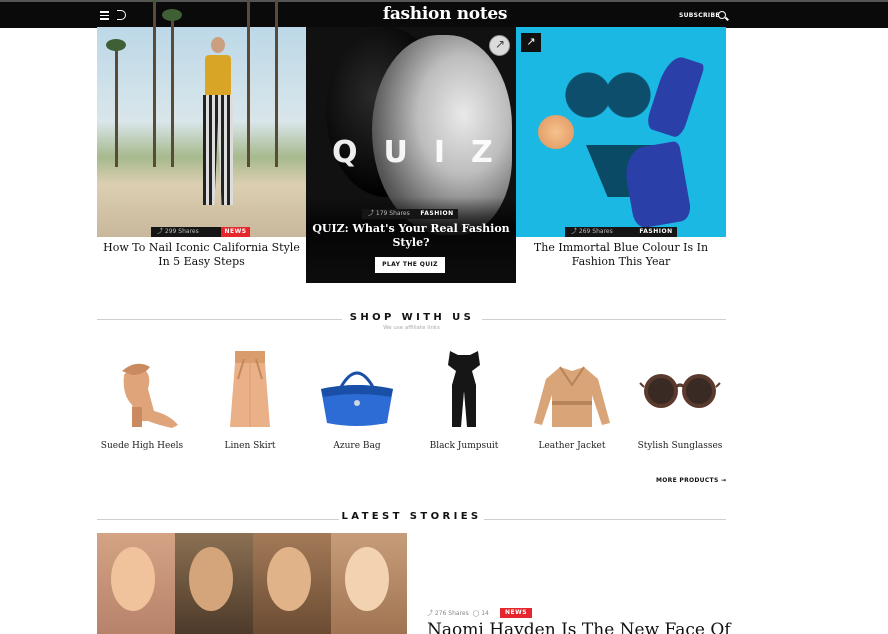  I want to click on article-title-quiz: QUIZ: What's Your Real Fashion Style?, so click(411, 235).